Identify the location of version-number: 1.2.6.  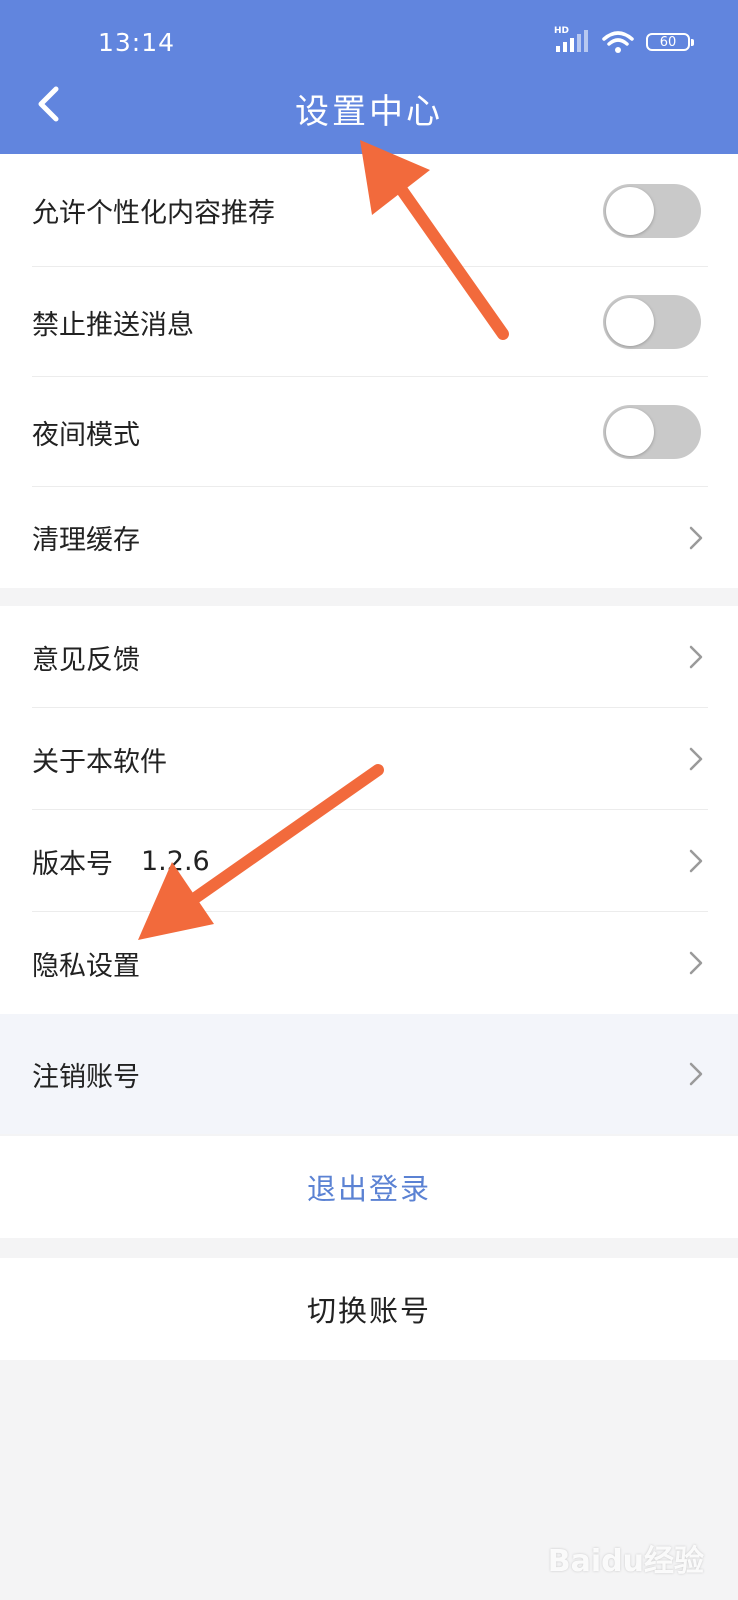
(175, 861).